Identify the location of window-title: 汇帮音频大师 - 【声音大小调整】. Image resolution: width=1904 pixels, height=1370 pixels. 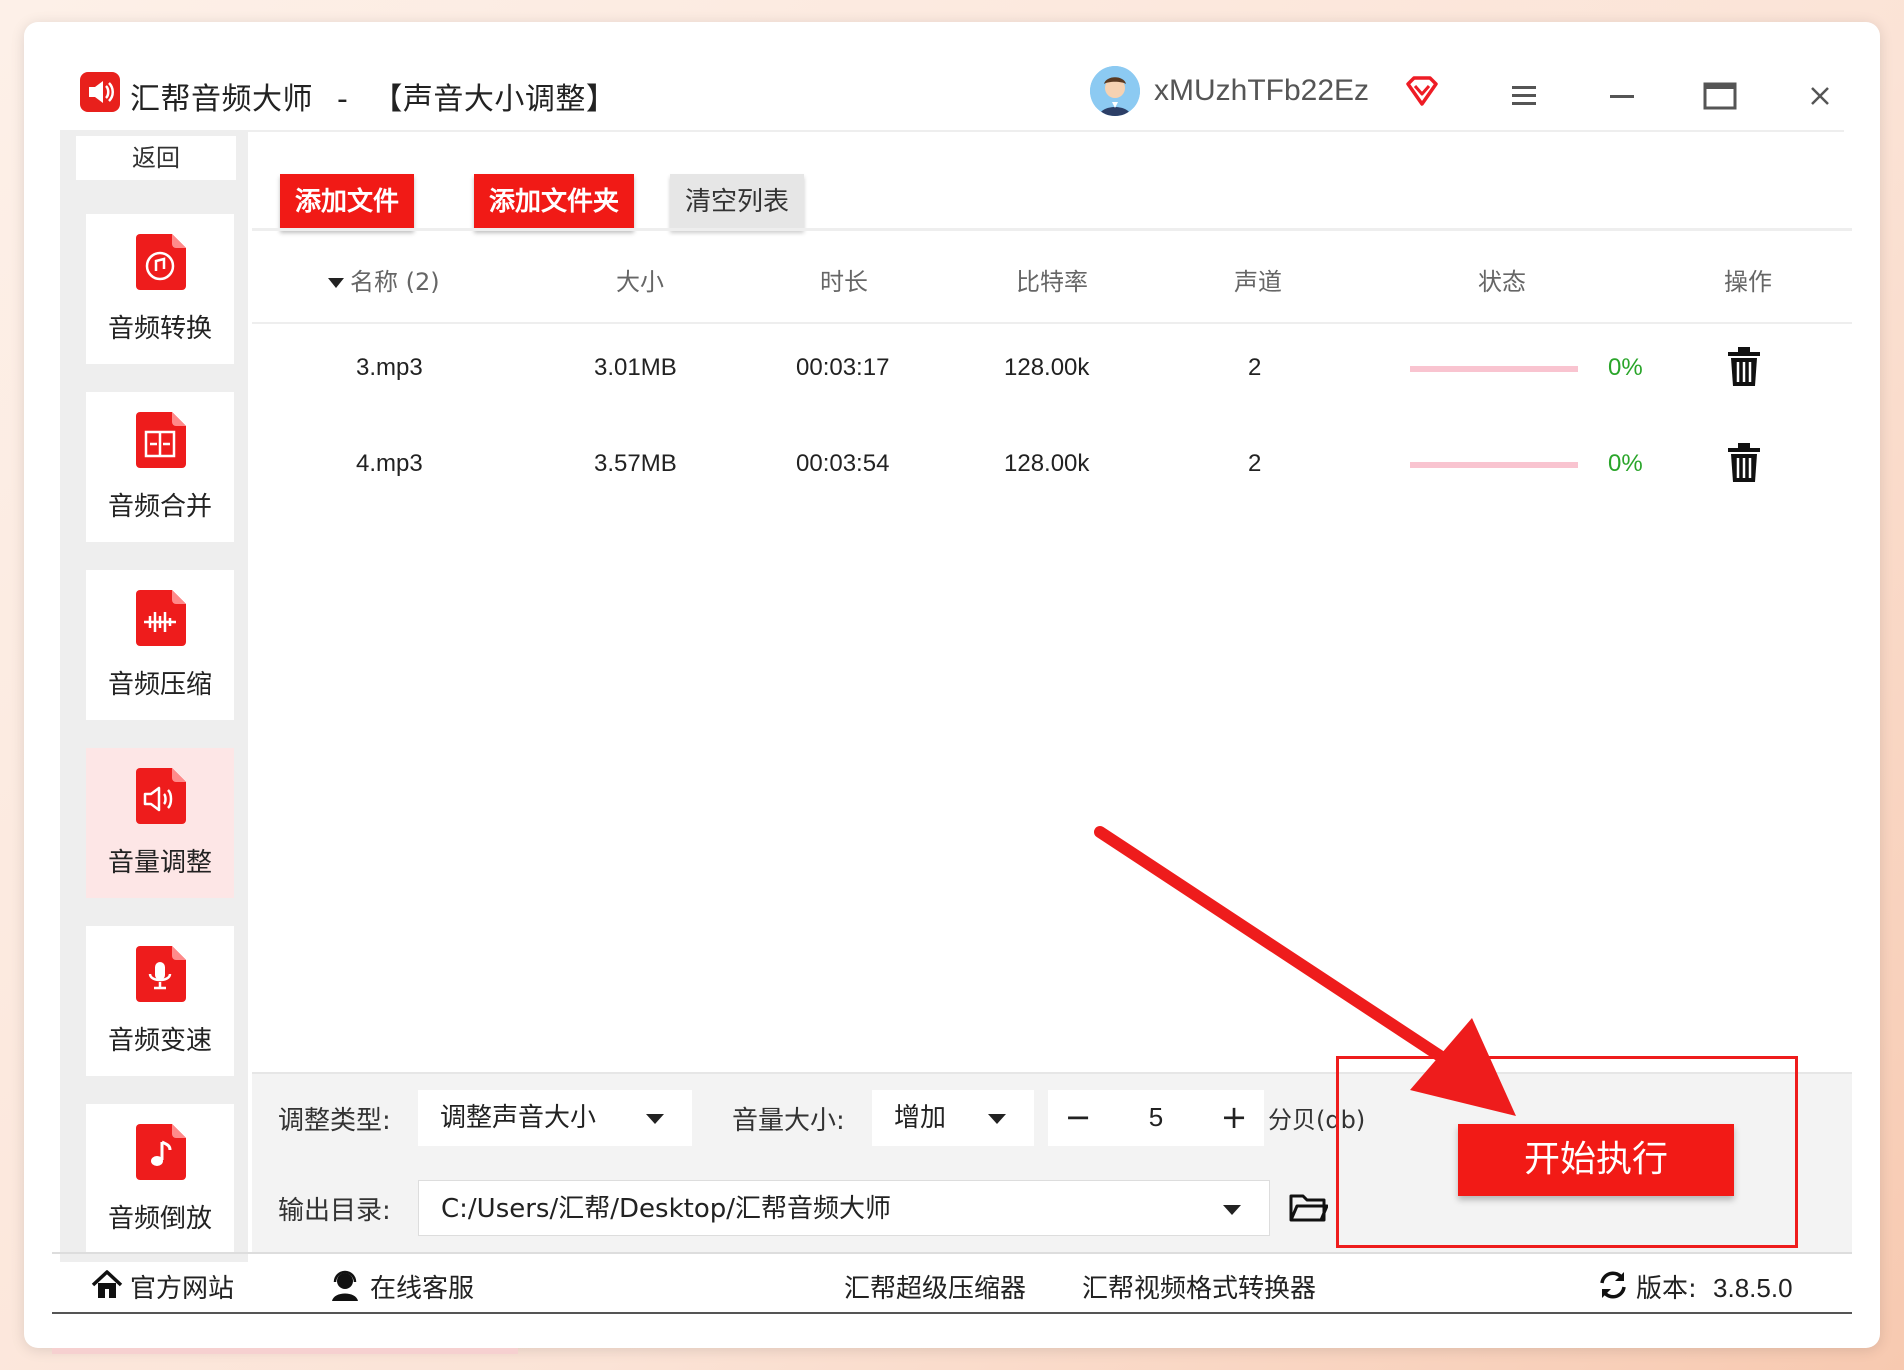
(373, 96).